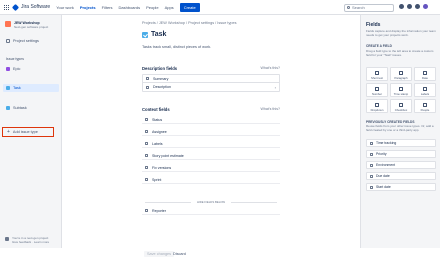 This screenshot has width=440, height=257. I want to click on search-input: Search, so click(369, 7).